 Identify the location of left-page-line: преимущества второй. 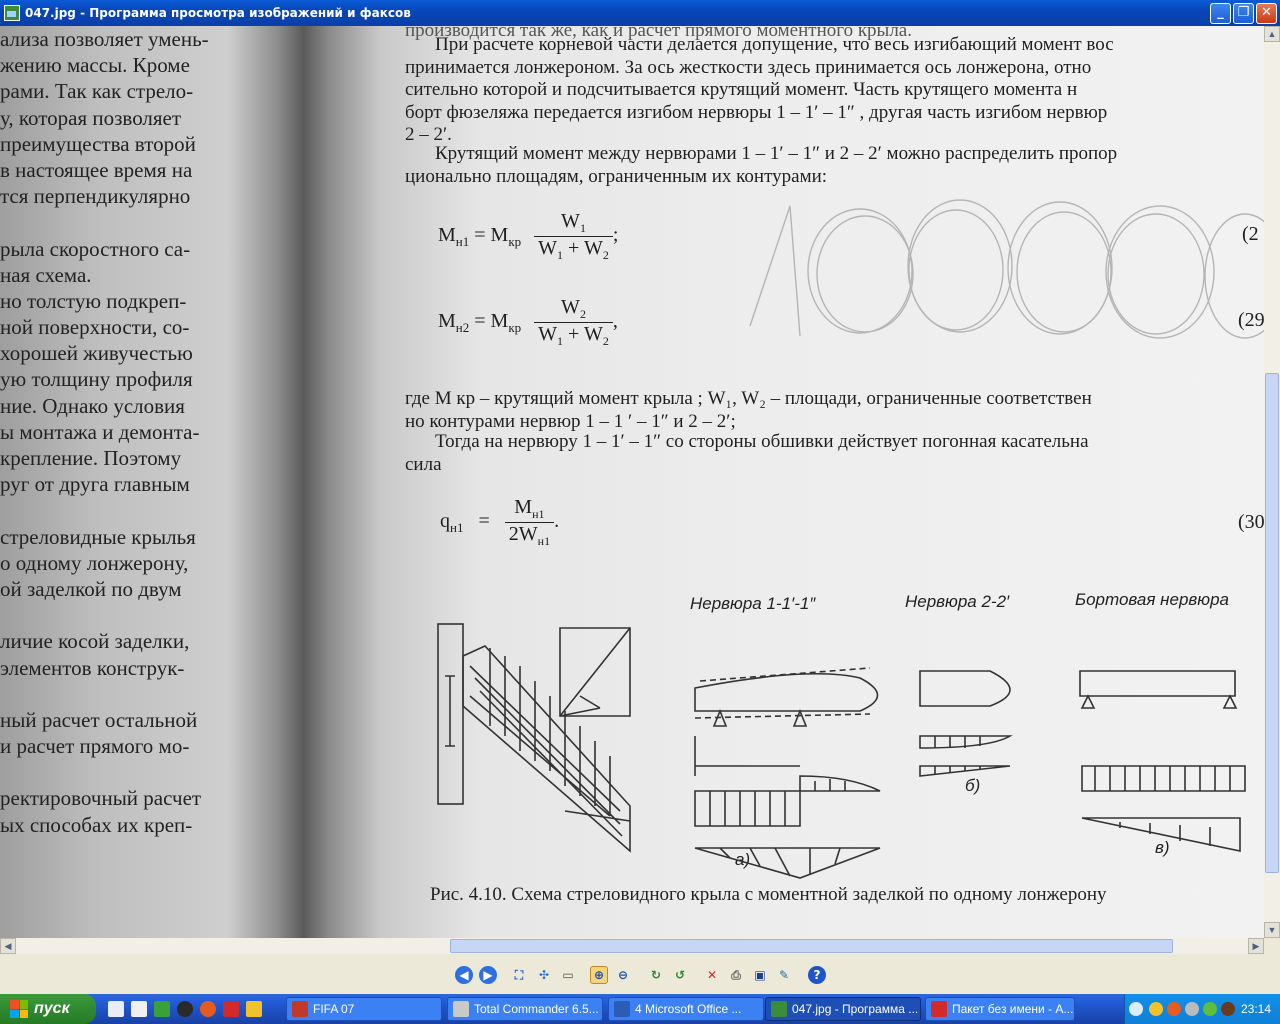
(98, 143).